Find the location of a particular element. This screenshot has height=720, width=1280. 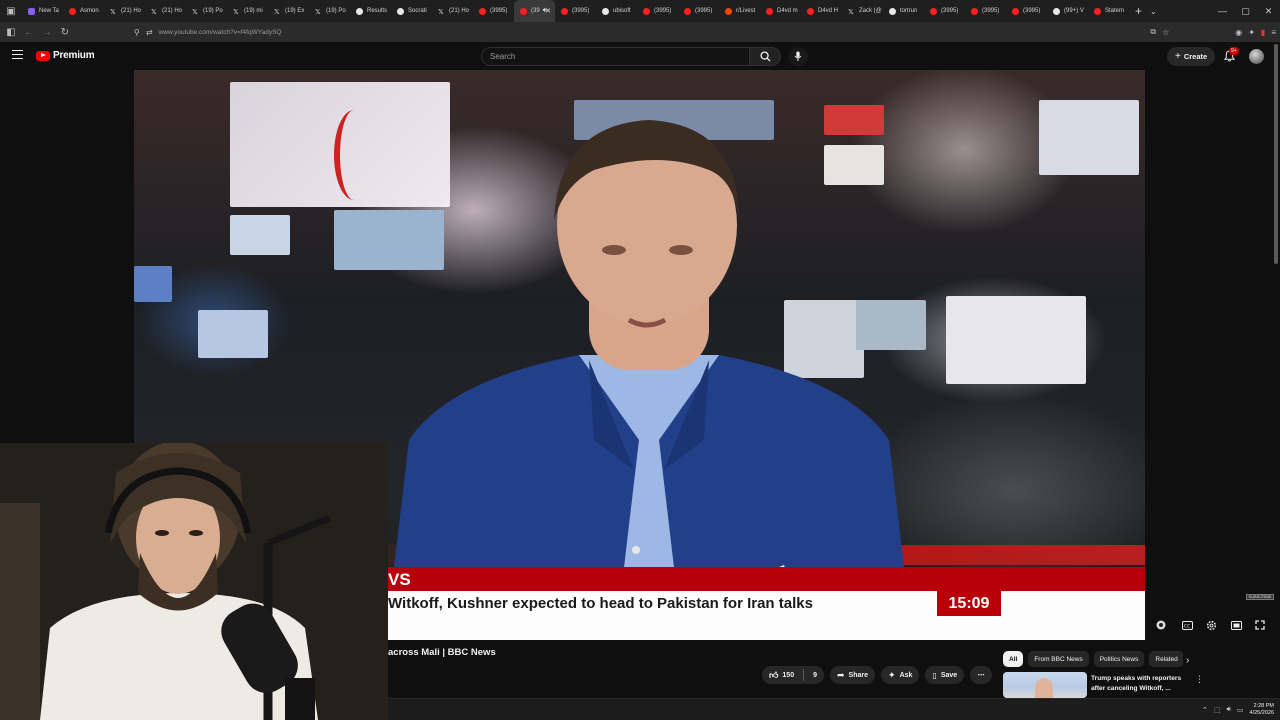

site-icon is located at coordinates (359, 11).